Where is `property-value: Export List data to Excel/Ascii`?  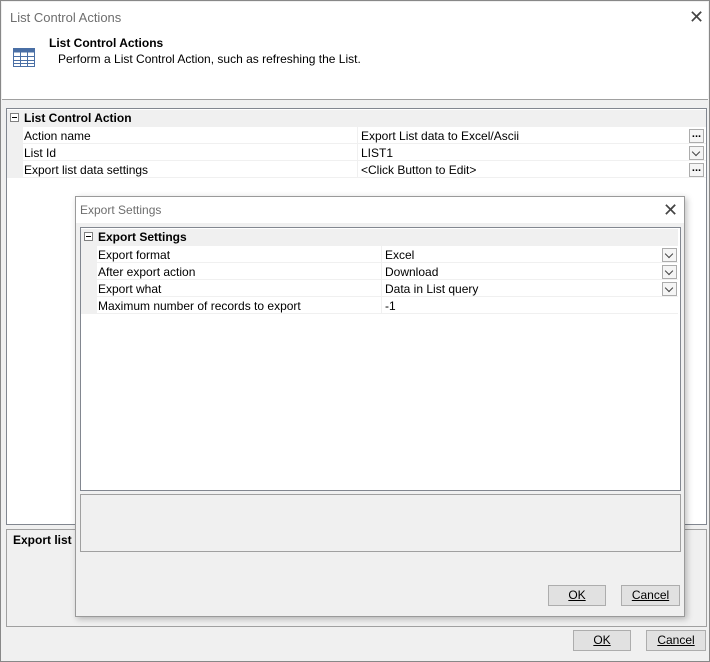
property-value: Export List data to Excel/Ascii is located at coordinates (440, 136).